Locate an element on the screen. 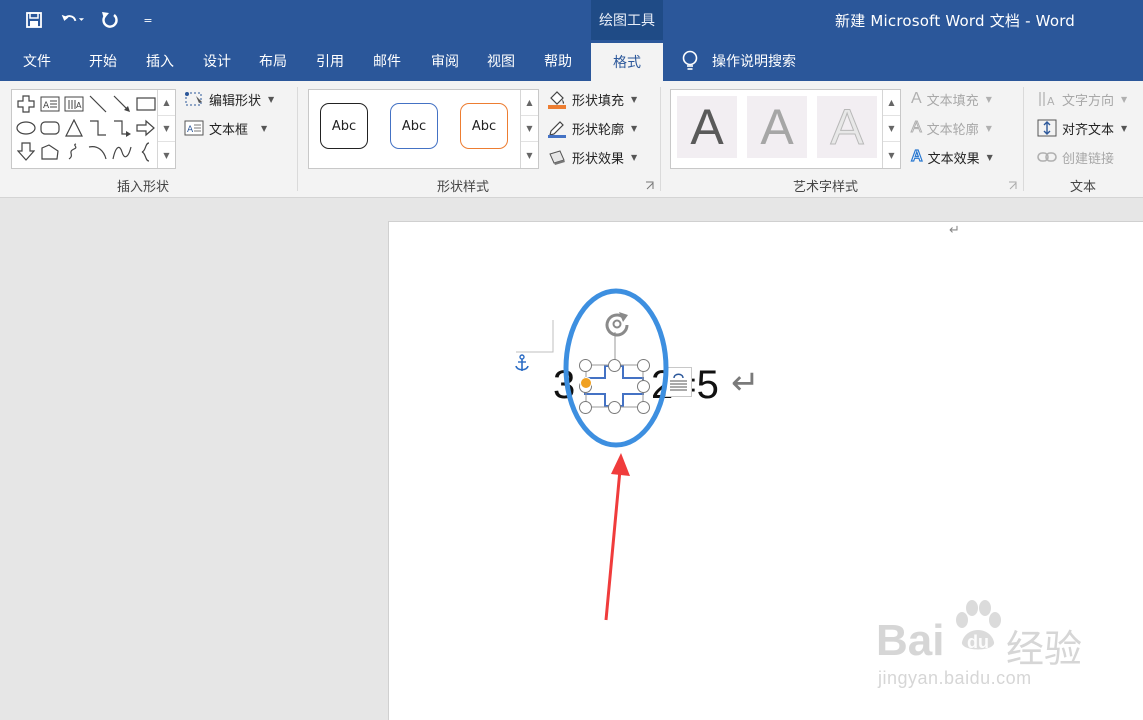 The height and width of the screenshot is (720, 1143). triangle-shape-icon is located at coordinates (74, 128).